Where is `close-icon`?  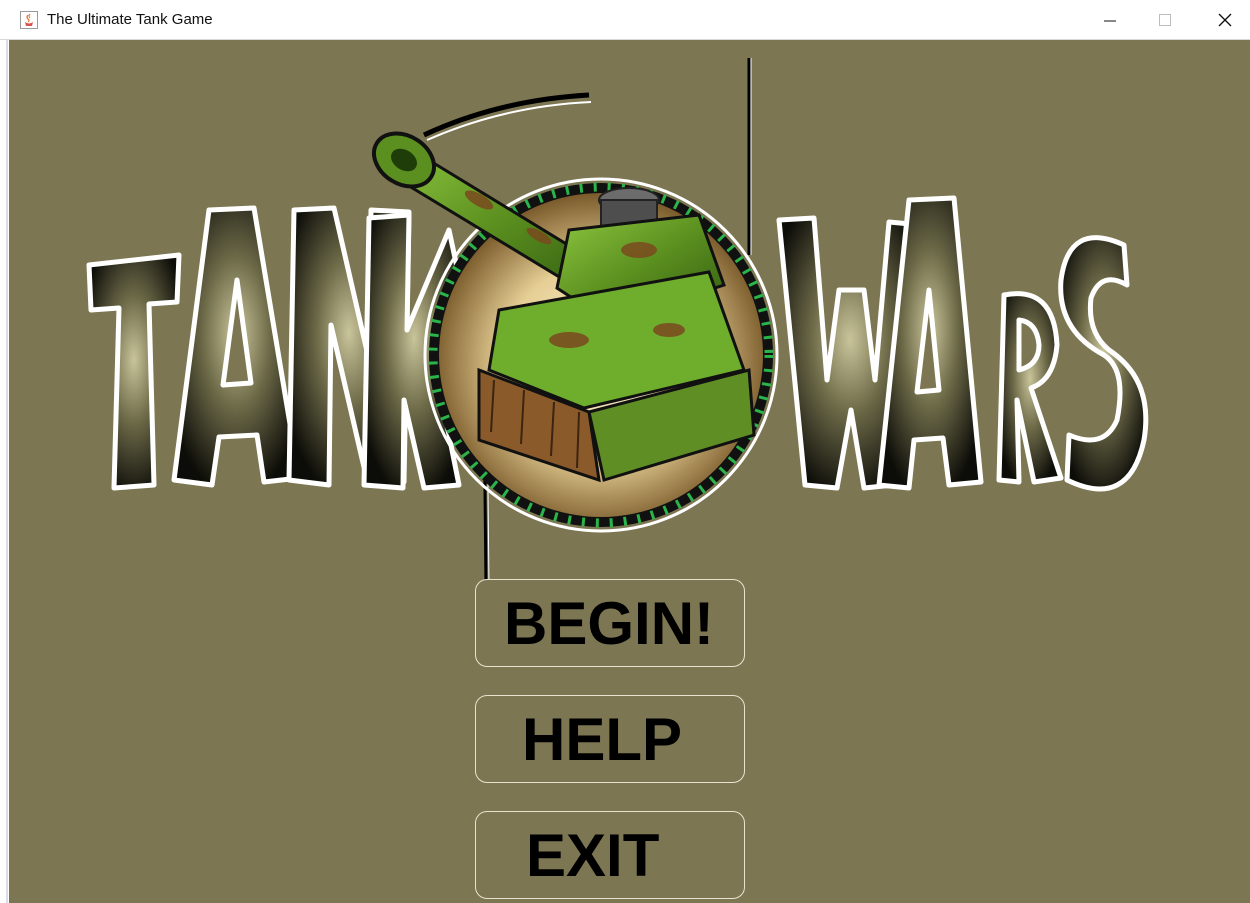 close-icon is located at coordinates (1225, 20).